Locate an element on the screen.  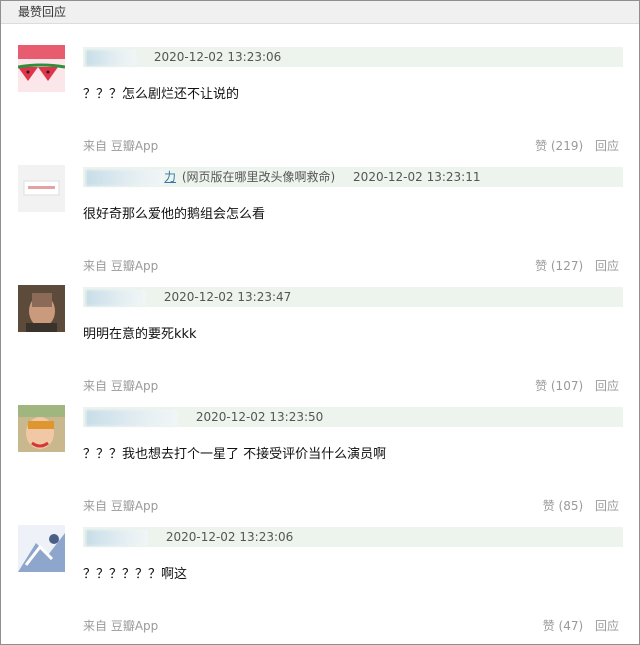
comment-time: 2020-12-02 13:23:47 is located at coordinates (227, 297).